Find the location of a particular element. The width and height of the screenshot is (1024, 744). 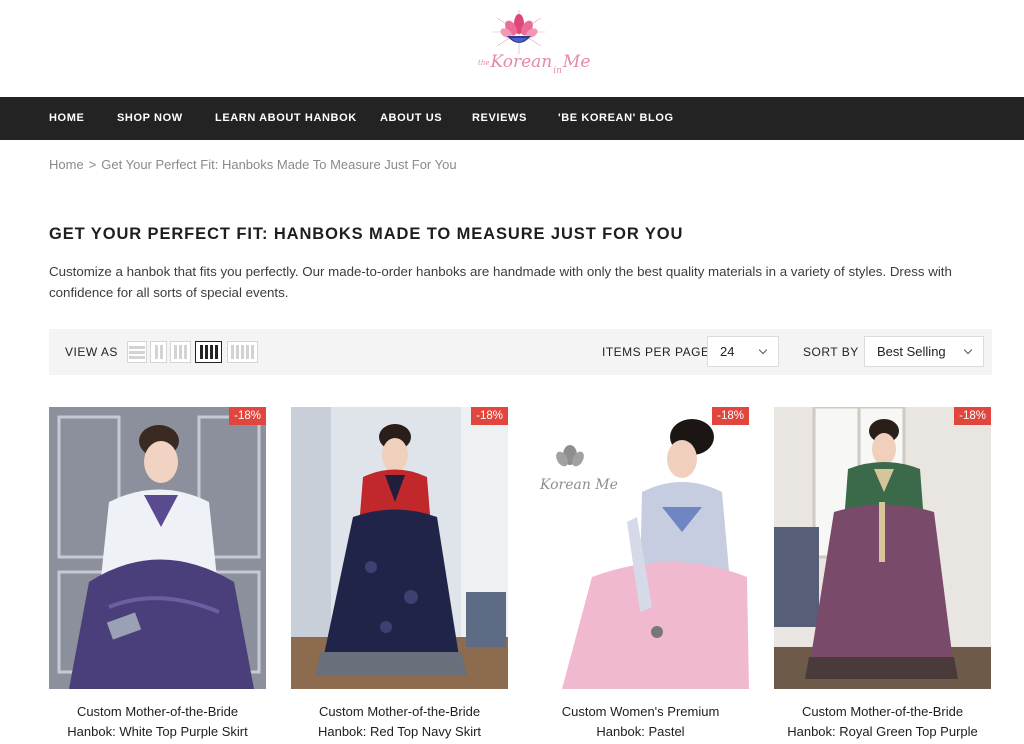

sort-by-label: SORT BY is located at coordinates (831, 352).